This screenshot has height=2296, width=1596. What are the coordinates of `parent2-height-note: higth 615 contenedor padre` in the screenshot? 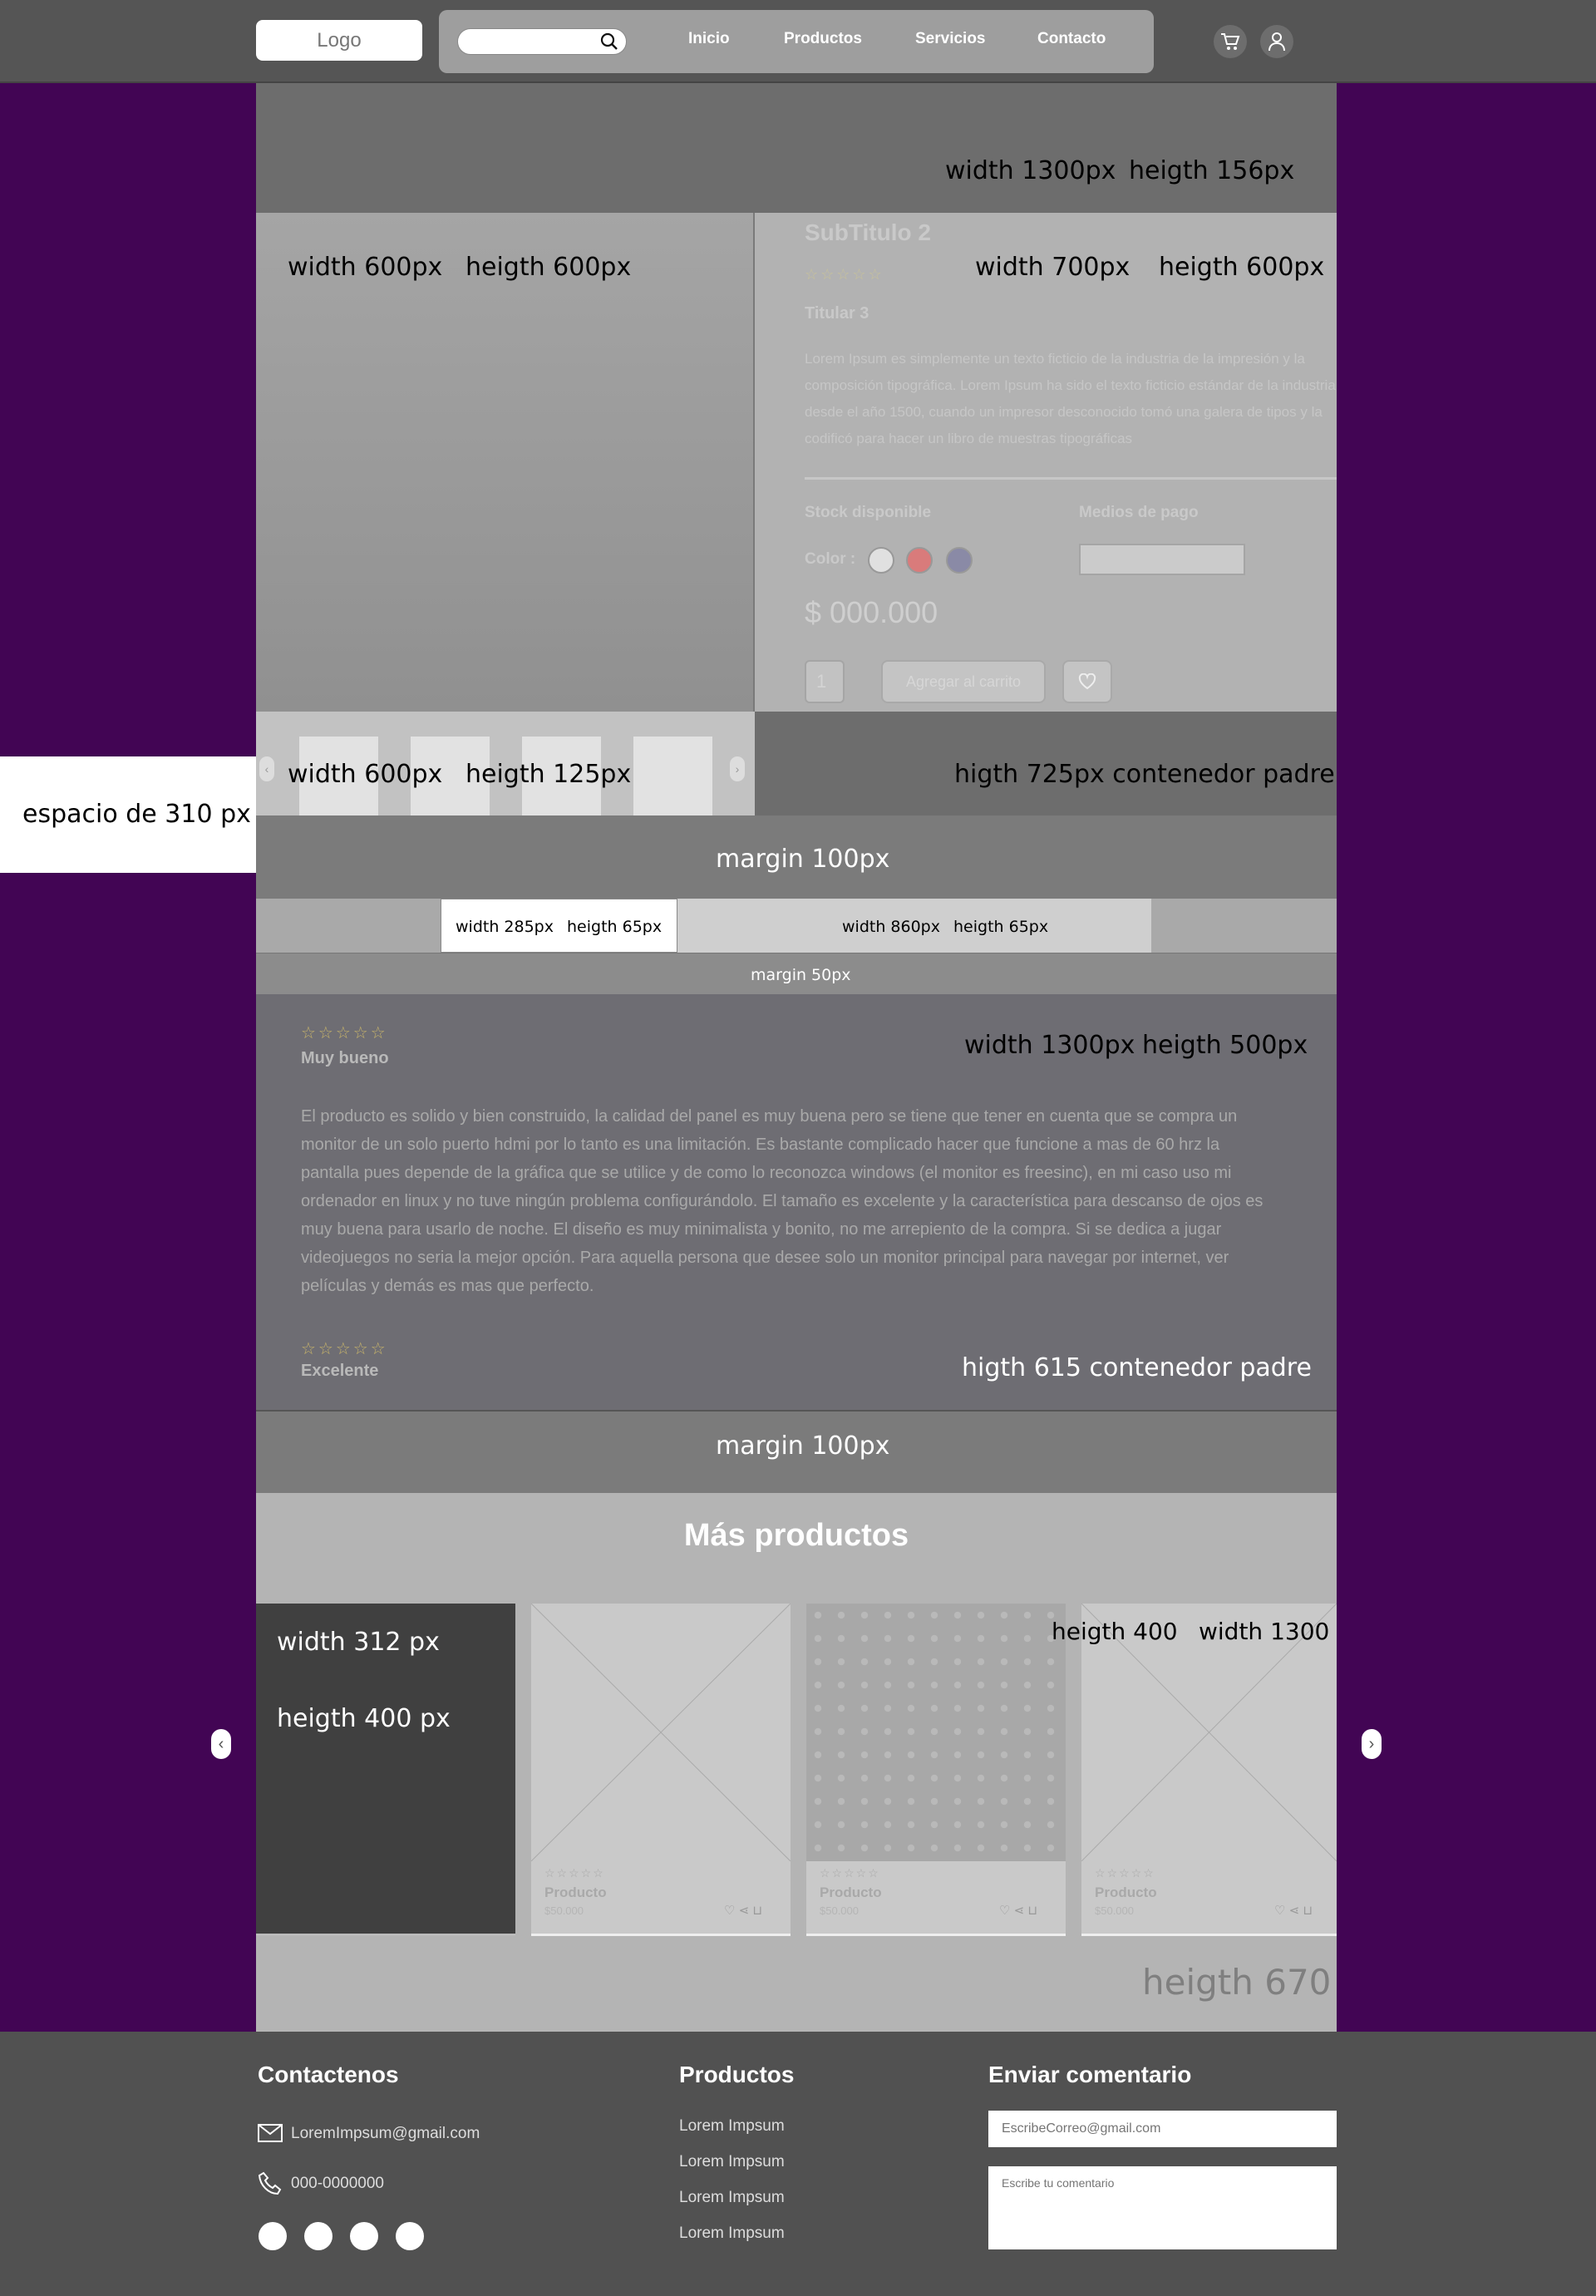 It's located at (1137, 1367).